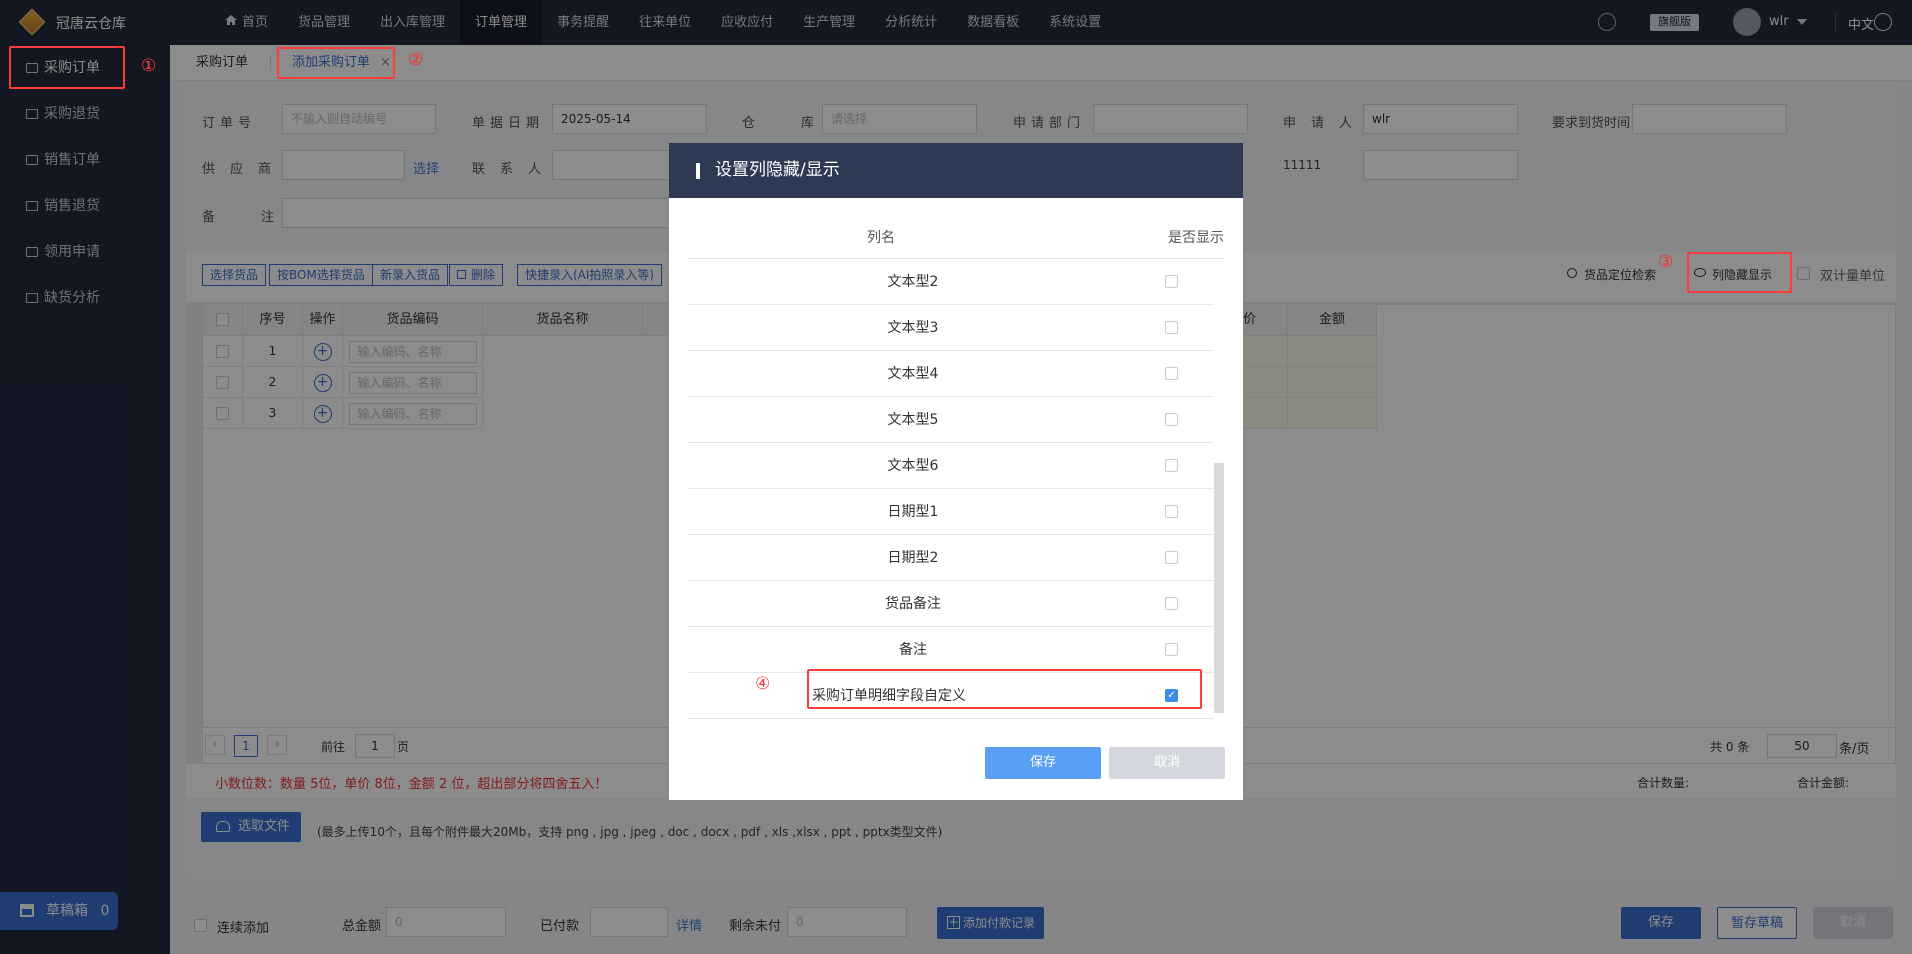 The image size is (1912, 954). I want to click on dialog-scrollbar, so click(1219, 588).